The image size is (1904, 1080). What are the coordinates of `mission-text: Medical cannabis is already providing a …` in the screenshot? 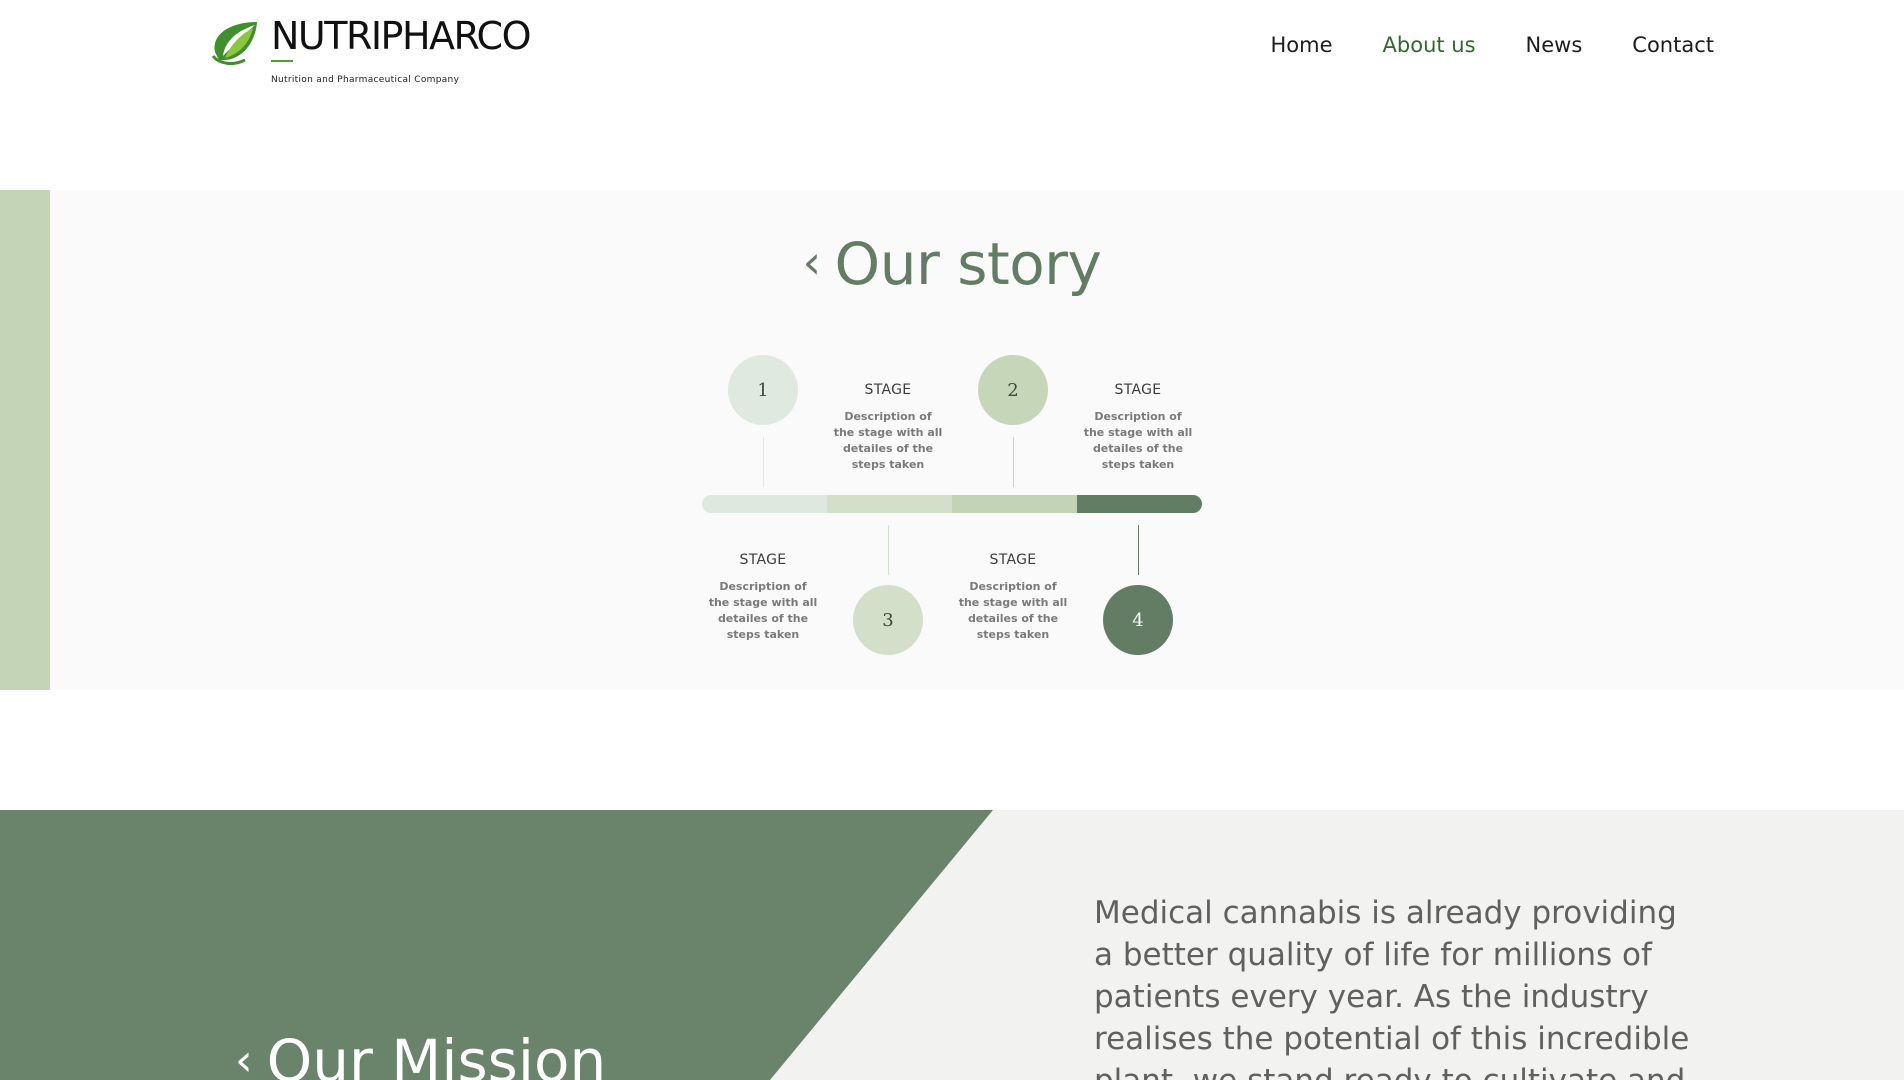 It's located at (1392, 987).